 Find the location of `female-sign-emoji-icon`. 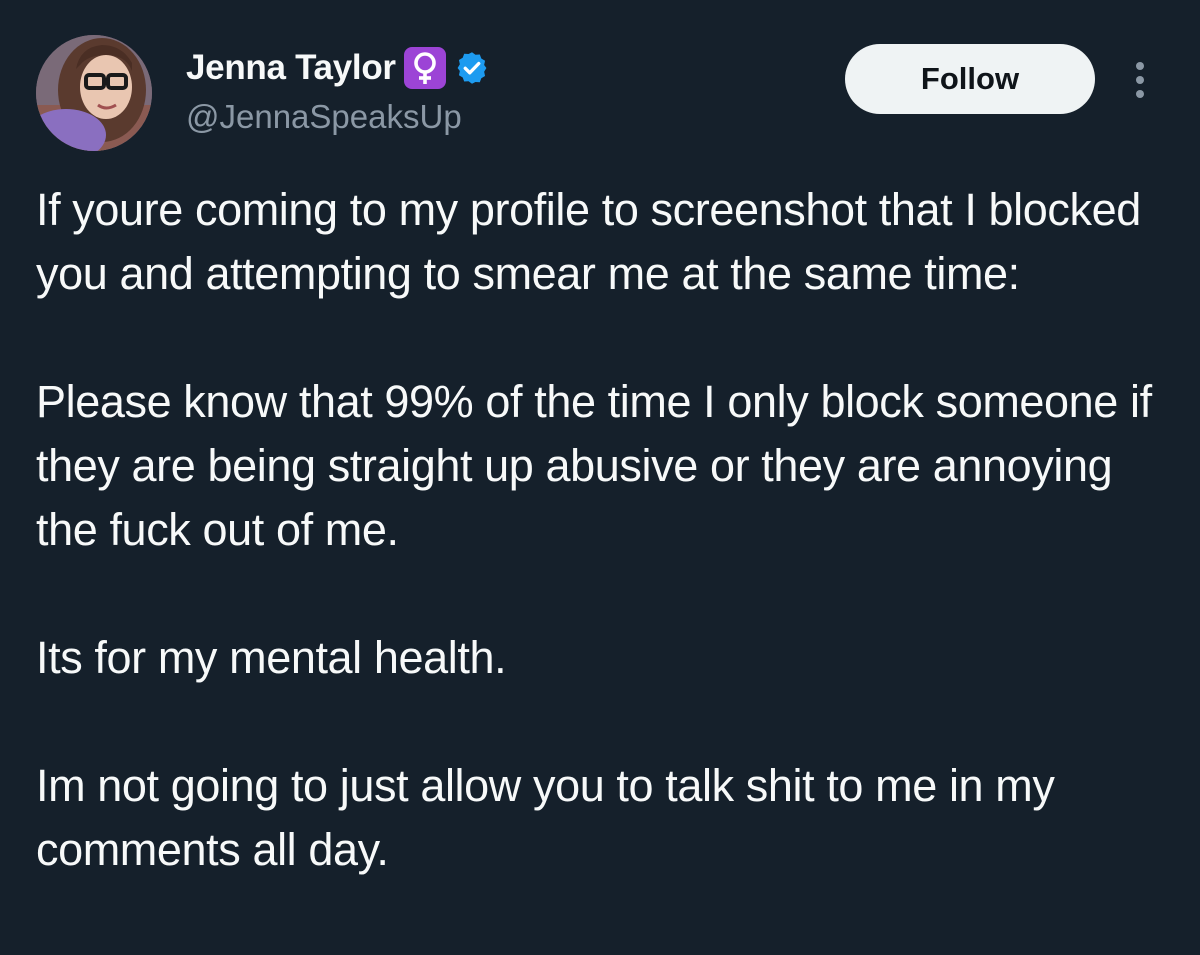

female-sign-emoji-icon is located at coordinates (424, 68).